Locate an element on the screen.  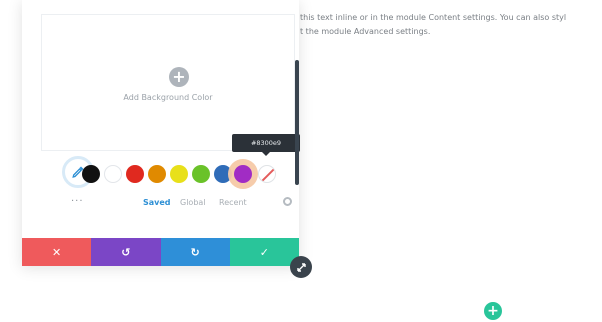
close-icon: ✕ is located at coordinates (57, 252).